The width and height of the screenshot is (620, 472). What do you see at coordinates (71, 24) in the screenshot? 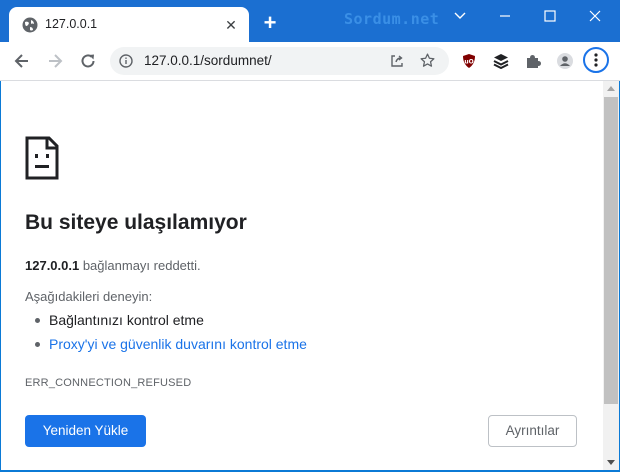
I see `tab-title: 127.0.0.1` at bounding box center [71, 24].